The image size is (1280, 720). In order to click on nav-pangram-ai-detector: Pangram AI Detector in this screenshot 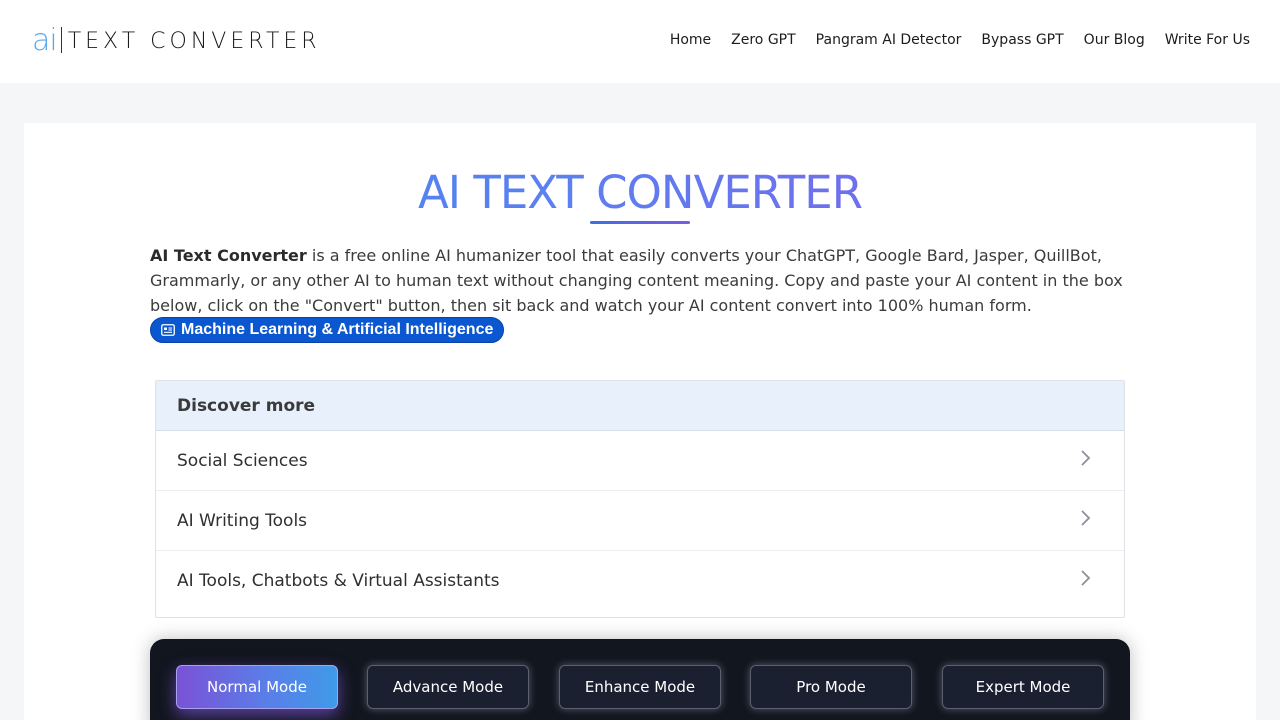, I will do `click(889, 40)`.